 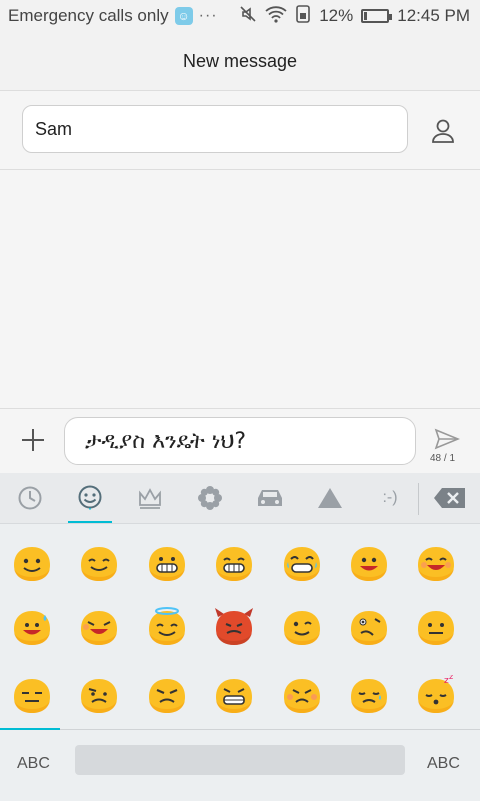 I want to click on category-divider, so click(x=418, y=499).